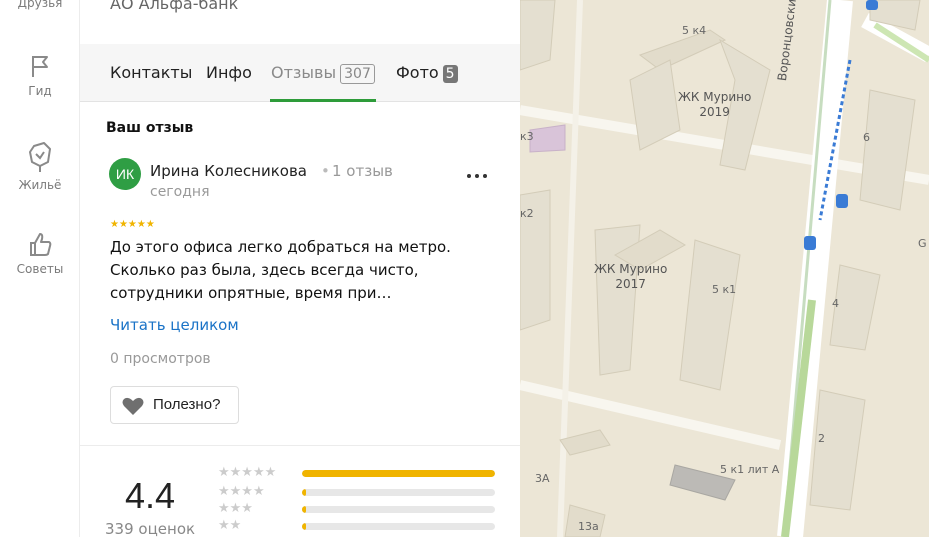 The height and width of the screenshot is (537, 929). What do you see at coordinates (174, 325) in the screenshot?
I see `read-more-link: Читать целиком` at bounding box center [174, 325].